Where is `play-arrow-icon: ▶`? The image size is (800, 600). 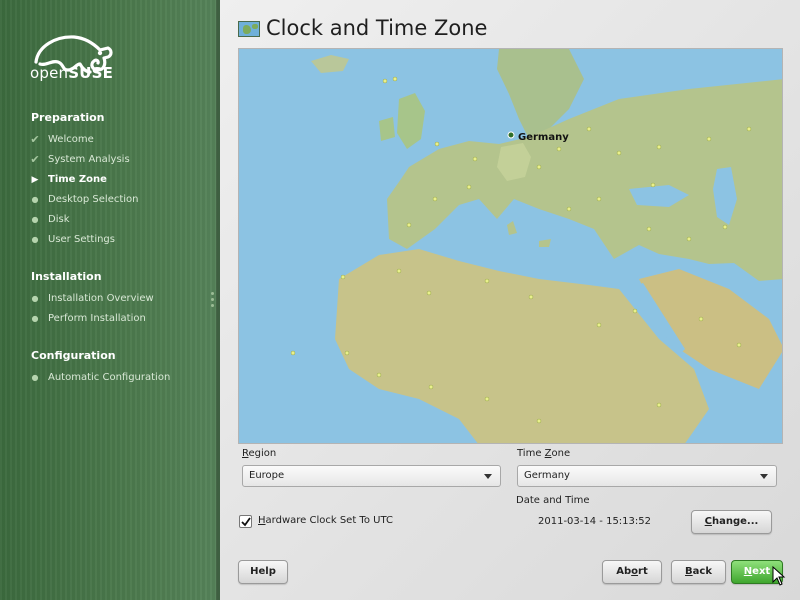 play-arrow-icon: ▶ is located at coordinates (35, 180).